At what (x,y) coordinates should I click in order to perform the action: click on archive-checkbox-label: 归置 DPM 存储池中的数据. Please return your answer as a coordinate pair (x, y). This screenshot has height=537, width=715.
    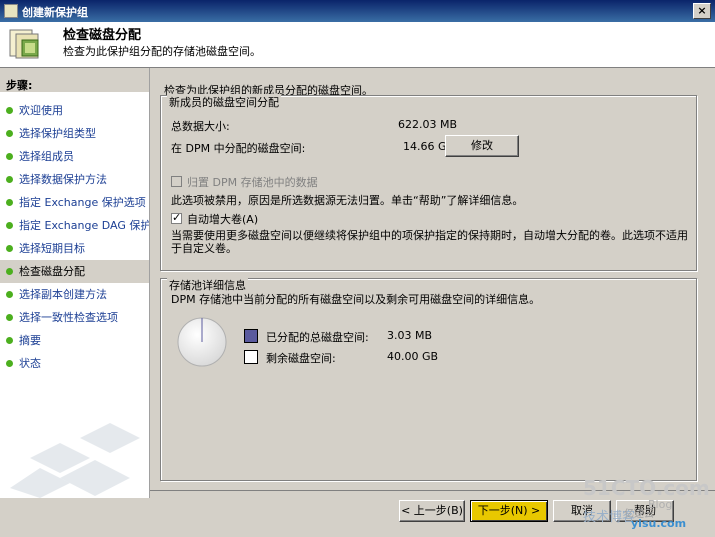
    Looking at the image, I should click on (252, 182).